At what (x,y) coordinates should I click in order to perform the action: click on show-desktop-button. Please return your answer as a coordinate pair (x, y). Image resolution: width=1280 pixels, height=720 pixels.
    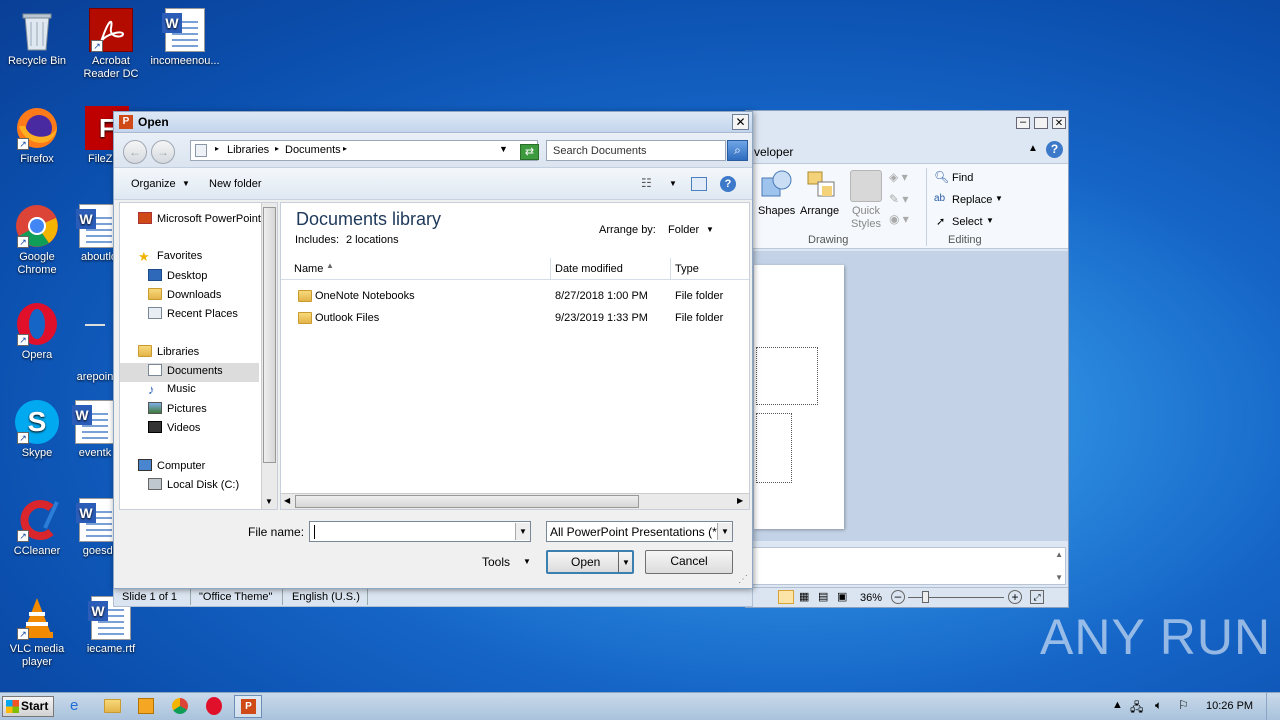
    Looking at the image, I should click on (1272, 706).